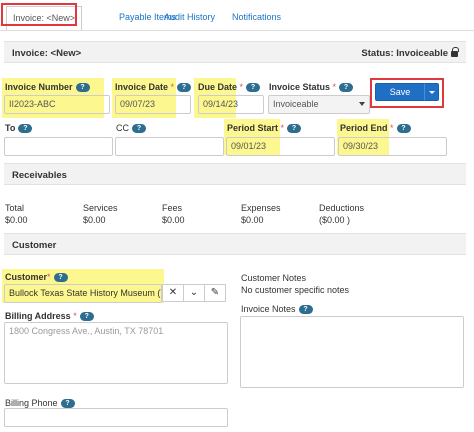  Describe the element at coordinates (39, 175) in the screenshot. I see `receivables-title: Receivables` at that location.